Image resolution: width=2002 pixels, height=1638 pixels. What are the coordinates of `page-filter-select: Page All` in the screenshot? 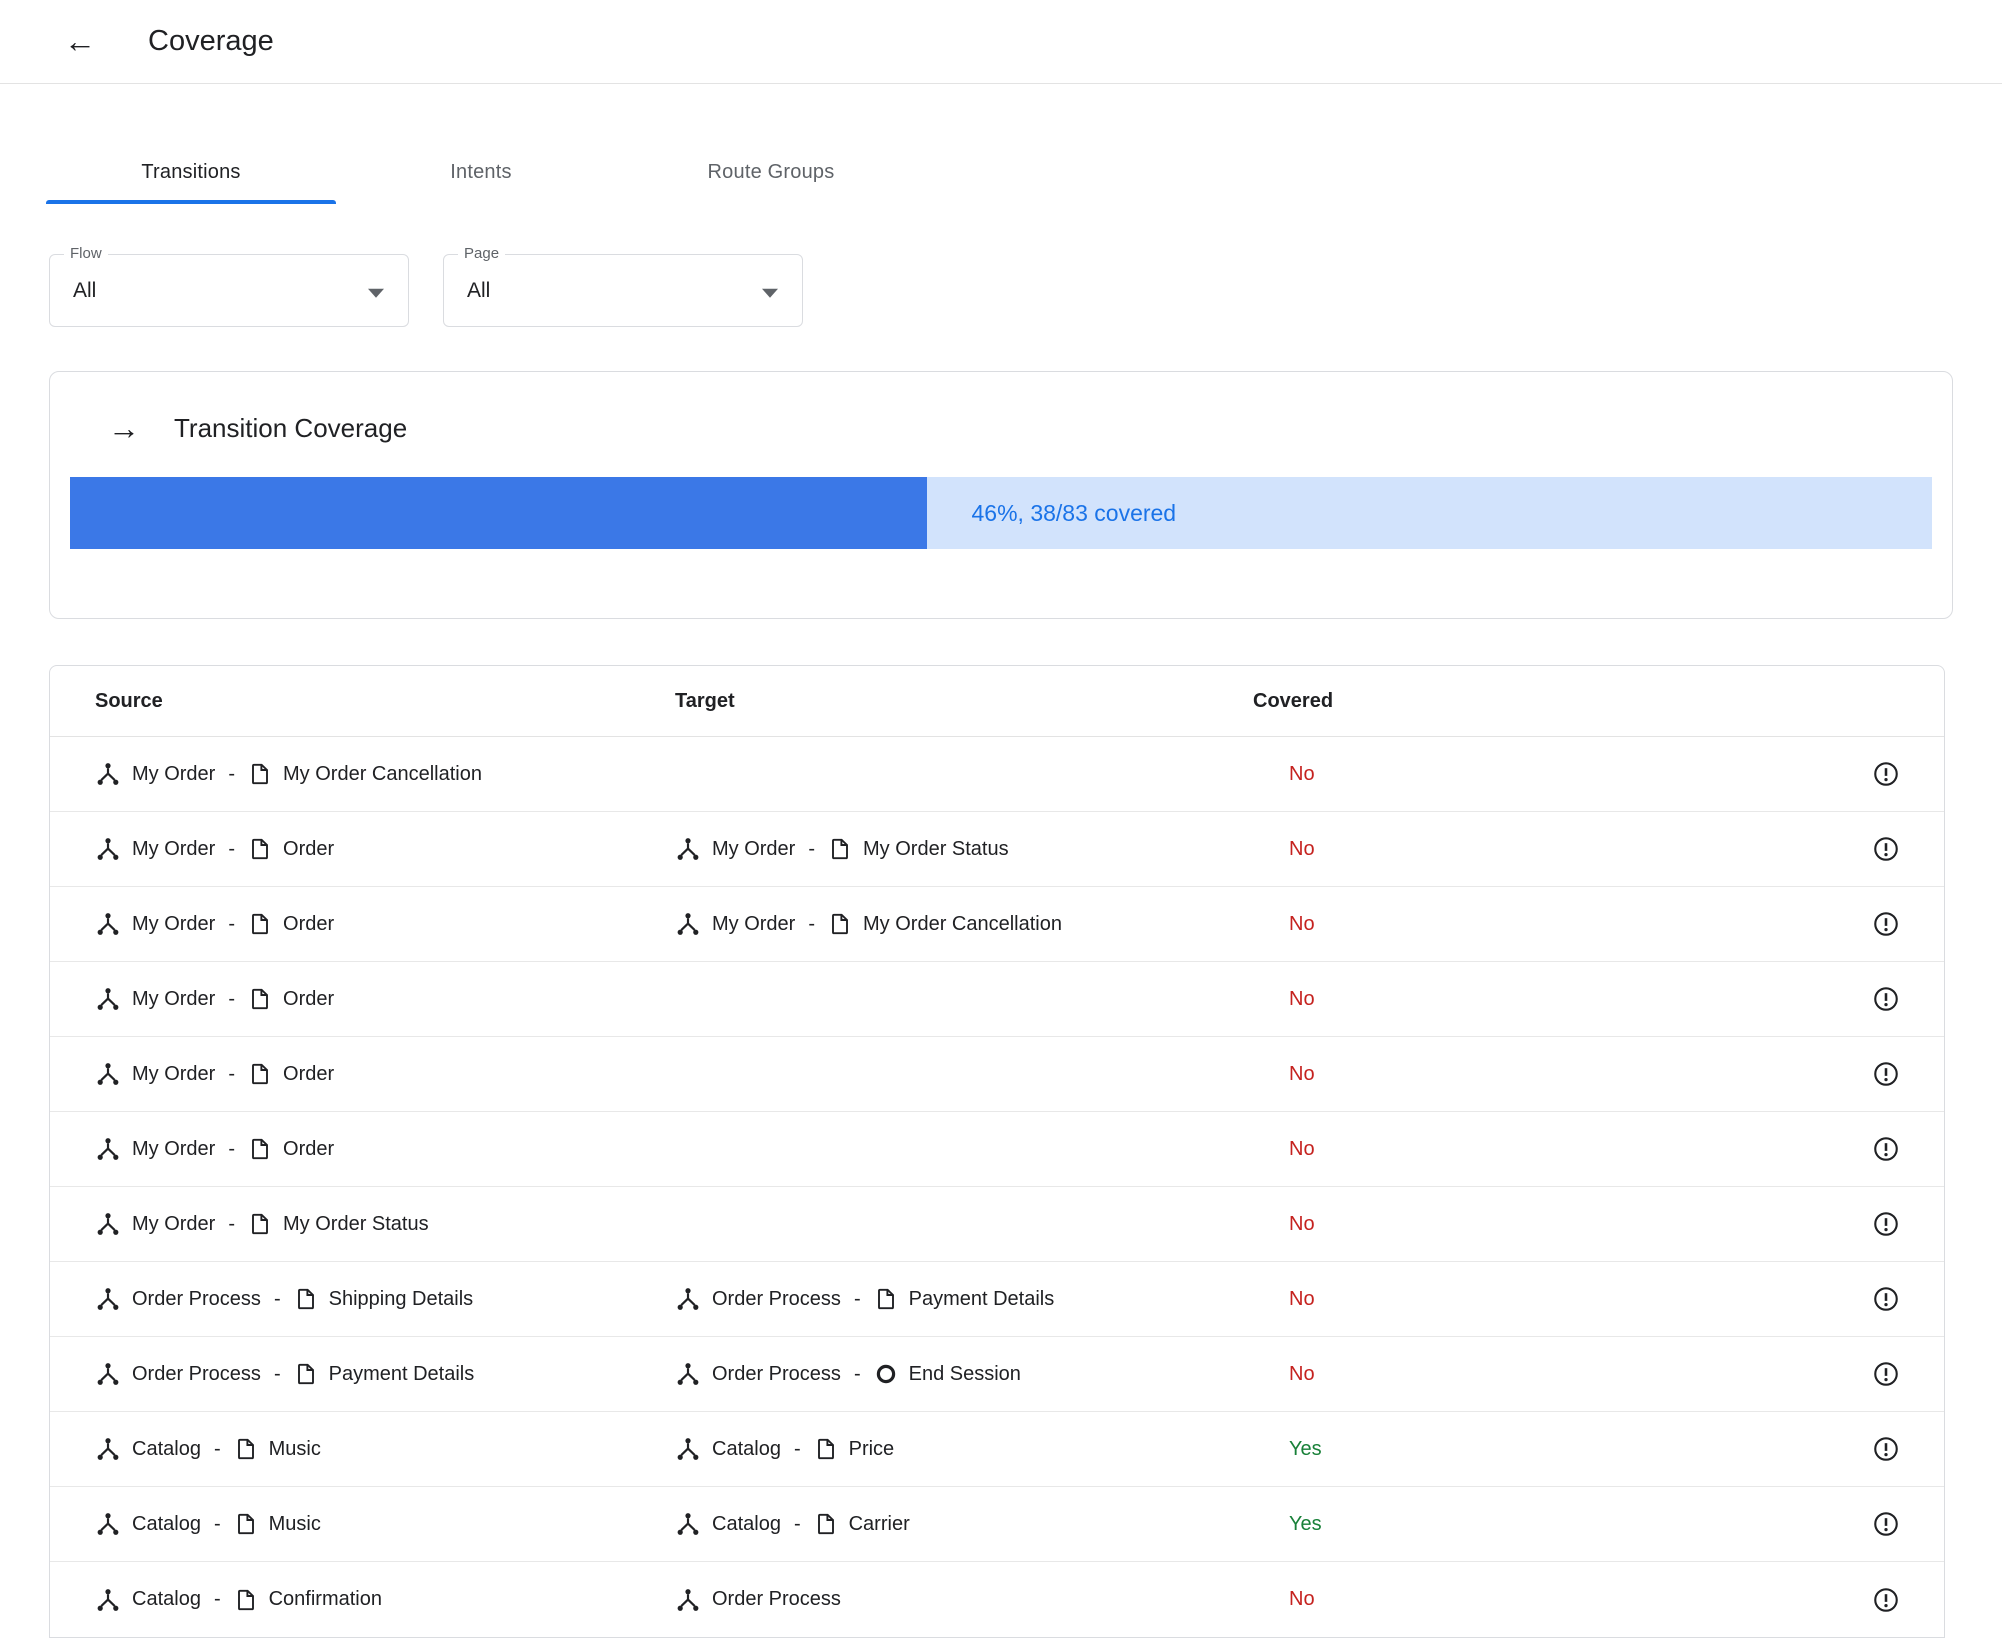 It's located at (623, 286).